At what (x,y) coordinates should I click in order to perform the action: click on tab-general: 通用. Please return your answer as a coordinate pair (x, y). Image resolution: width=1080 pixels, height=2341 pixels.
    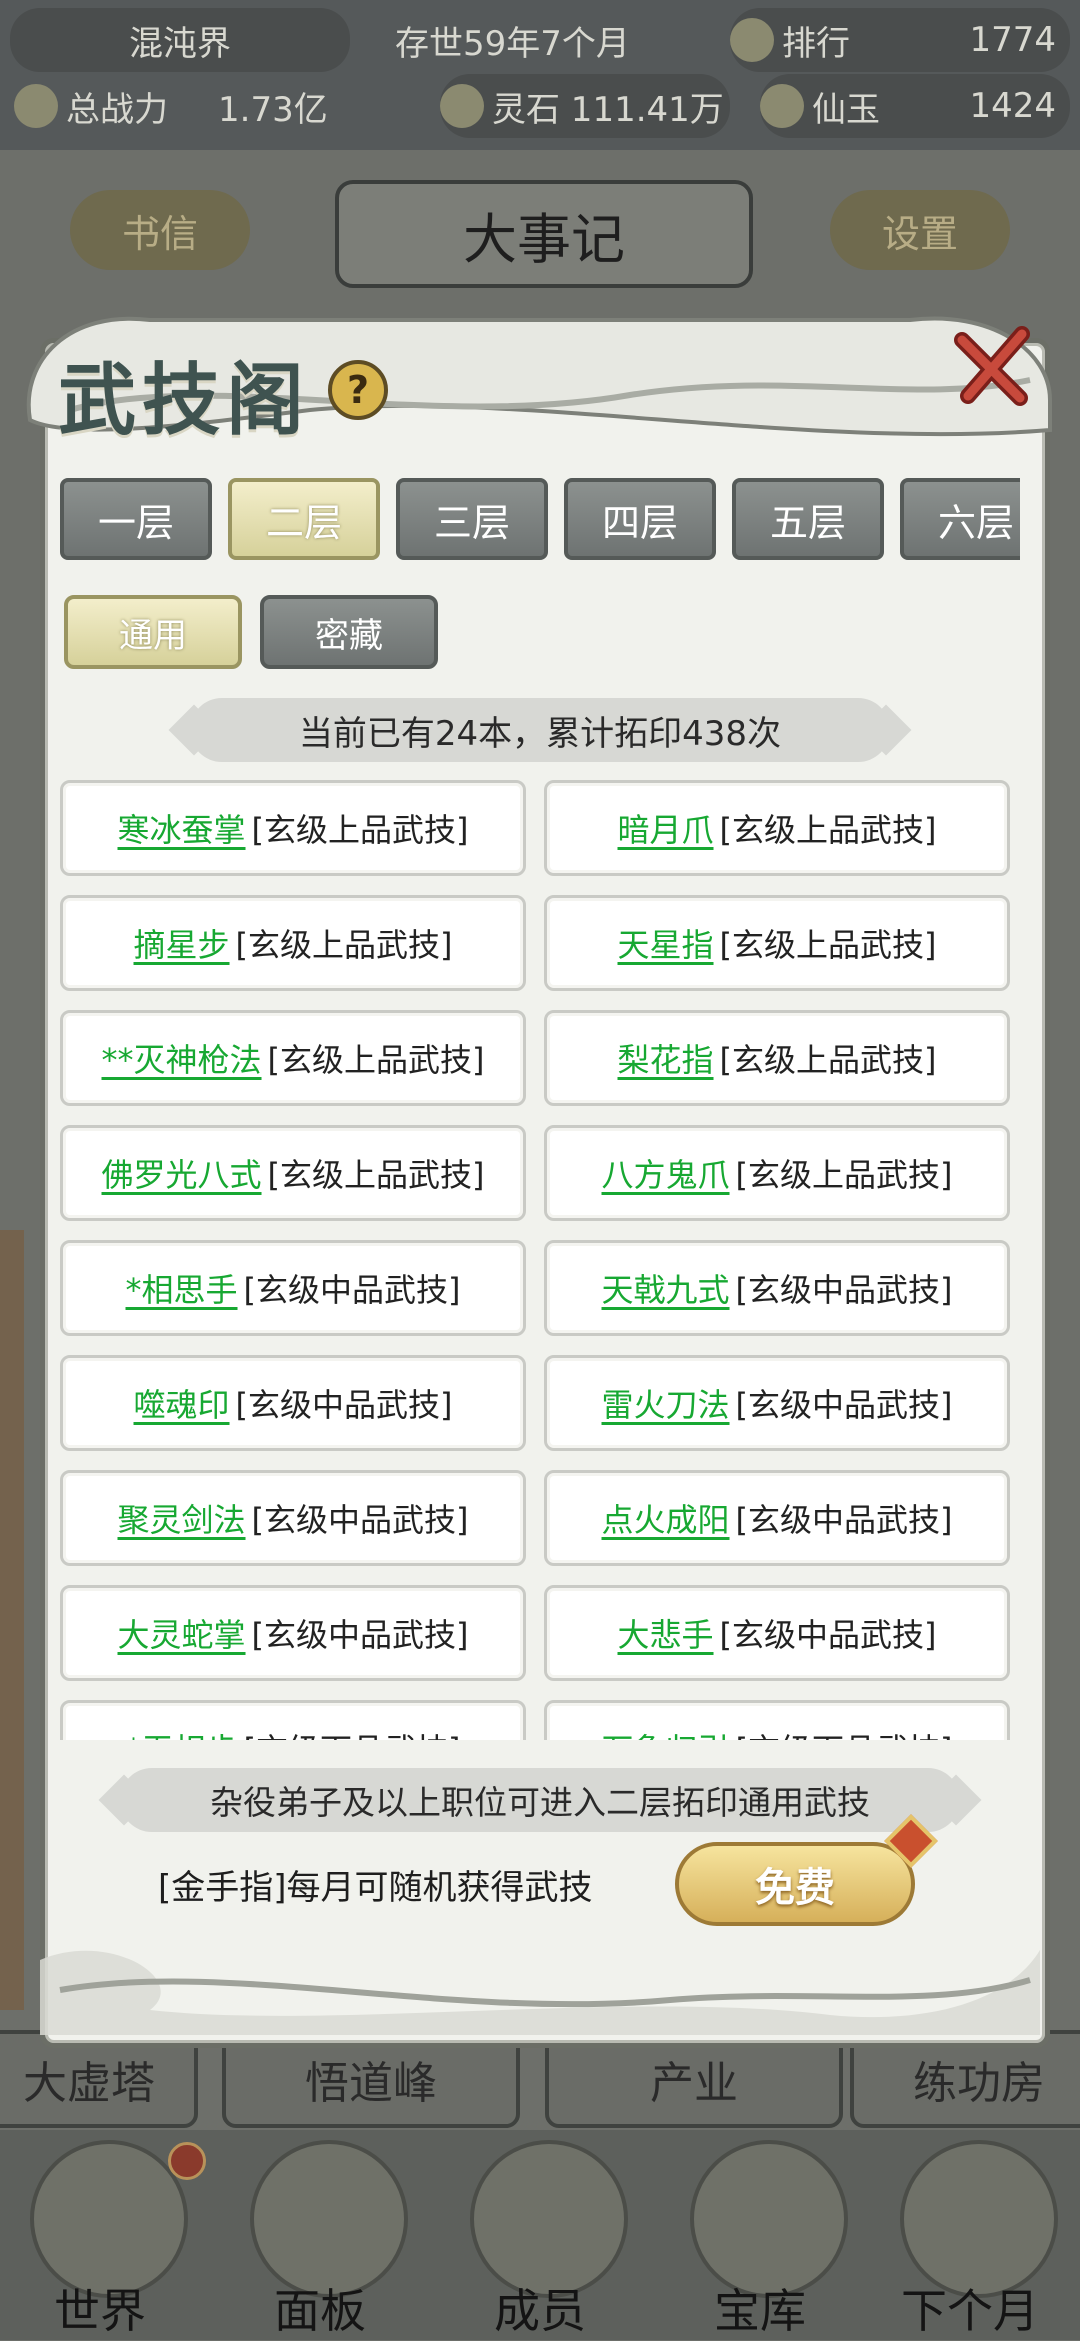
    Looking at the image, I should click on (153, 632).